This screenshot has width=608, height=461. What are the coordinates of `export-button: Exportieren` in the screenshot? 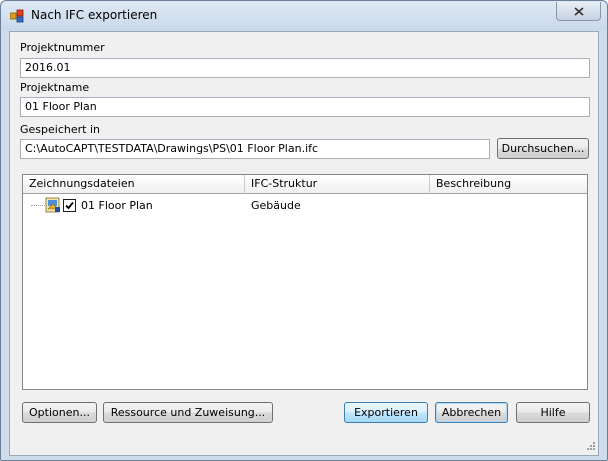 It's located at (386, 412).